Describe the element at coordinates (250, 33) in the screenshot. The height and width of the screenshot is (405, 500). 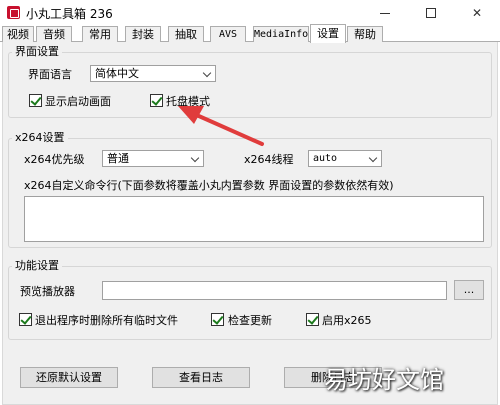
I see `tab-bar: 视频 音频 常用 封装 抽取 AVS MediaInfo 设置 帮助` at that location.